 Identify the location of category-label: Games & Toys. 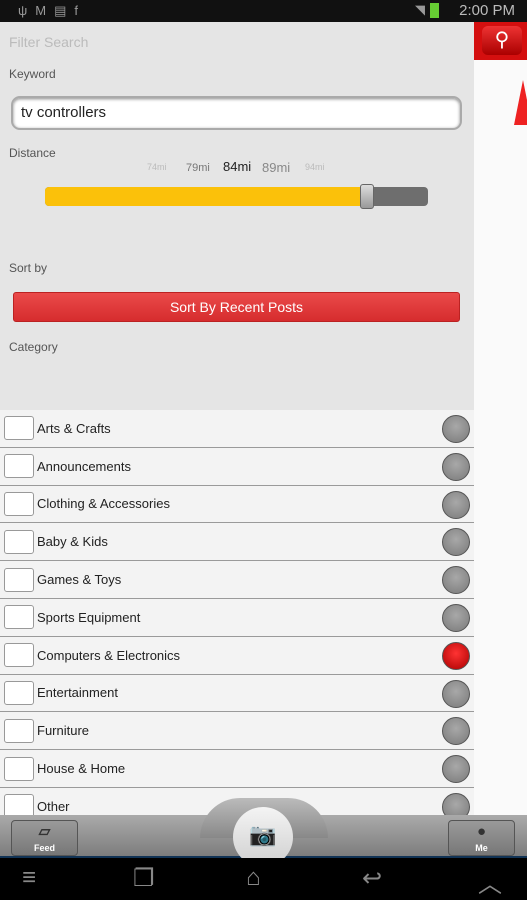
(79, 580).